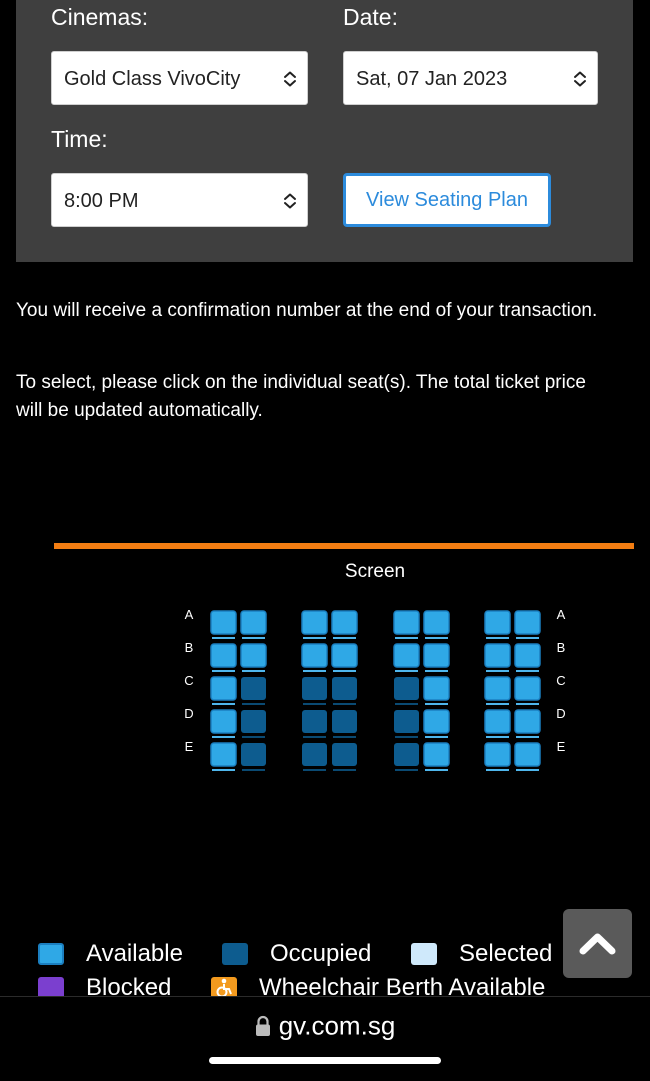 This screenshot has height=1081, width=650. Describe the element at coordinates (497, 723) in the screenshot. I see `seat-D7` at that location.